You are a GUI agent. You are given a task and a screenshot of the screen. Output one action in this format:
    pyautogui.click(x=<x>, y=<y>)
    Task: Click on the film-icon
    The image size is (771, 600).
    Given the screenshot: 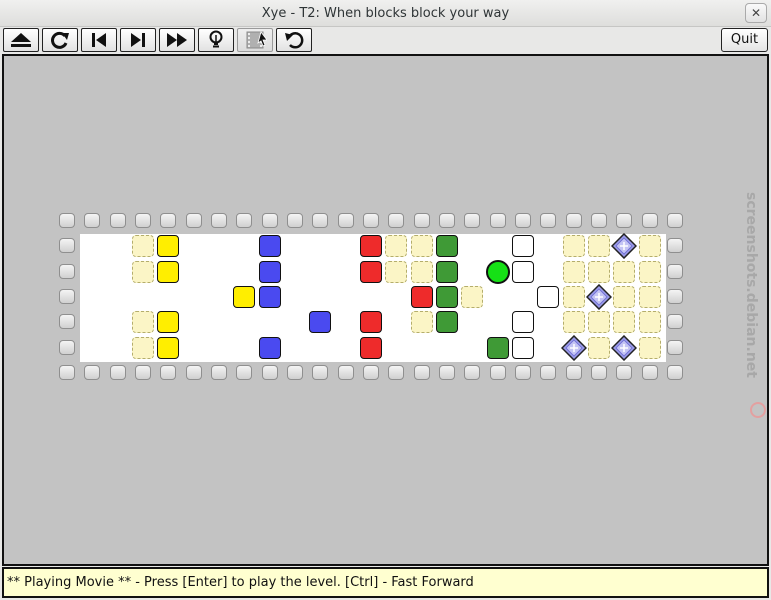 What is the action you would take?
    pyautogui.click(x=256, y=40)
    